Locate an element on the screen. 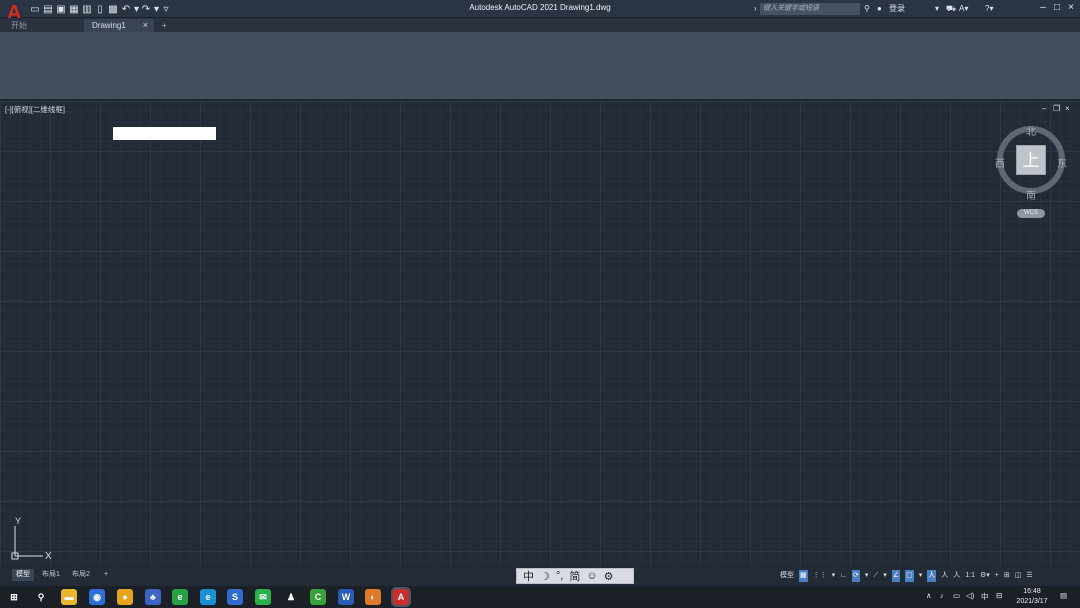 The height and width of the screenshot is (608, 1080). word-icon: W is located at coordinates (346, 597).